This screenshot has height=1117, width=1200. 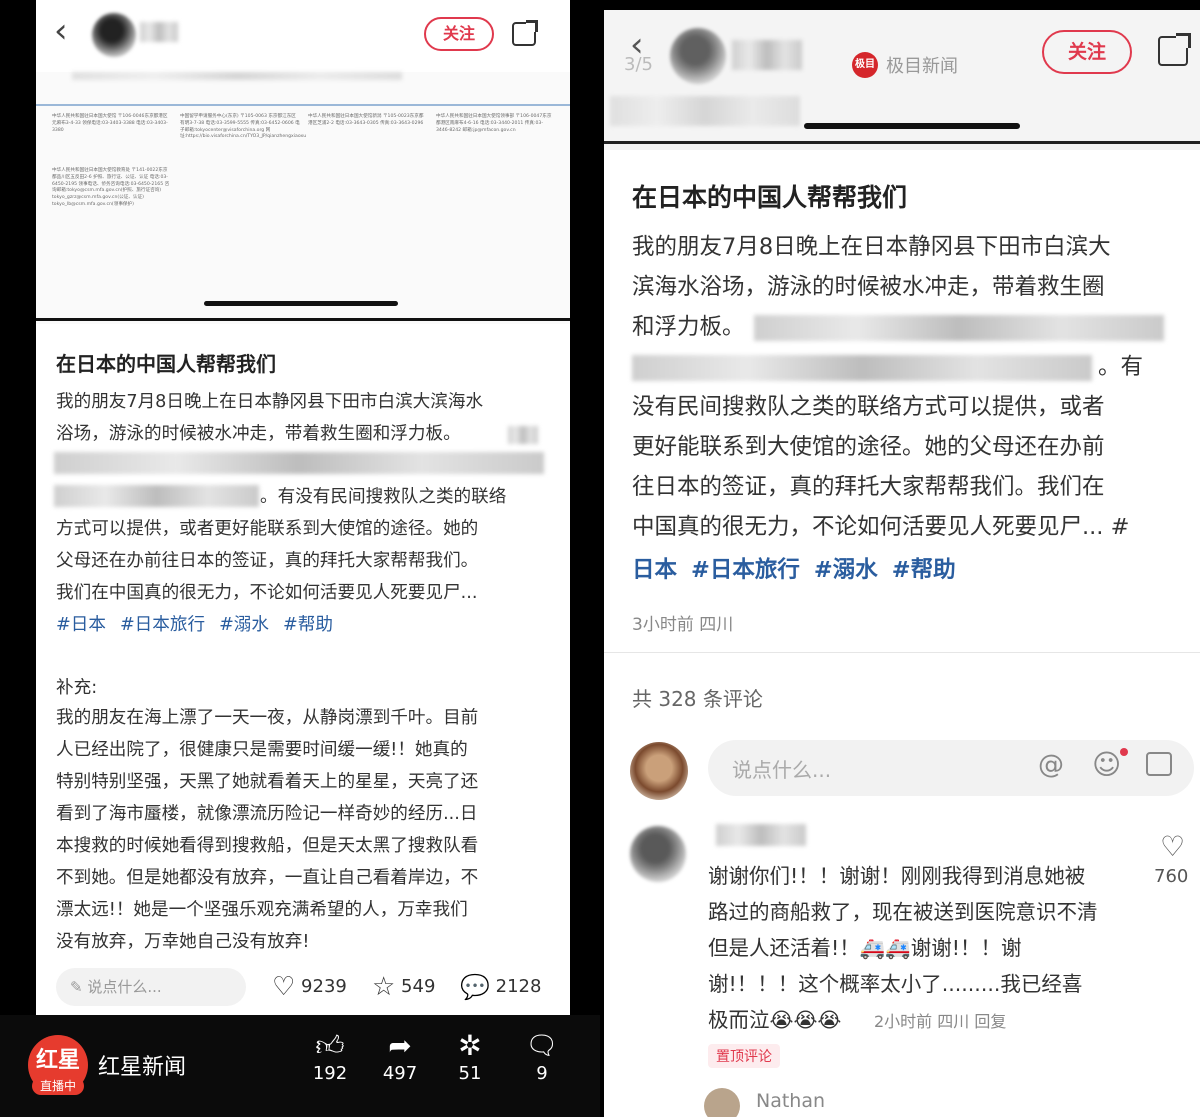 I want to click on heart-icon: ♡, so click(x=284, y=987).